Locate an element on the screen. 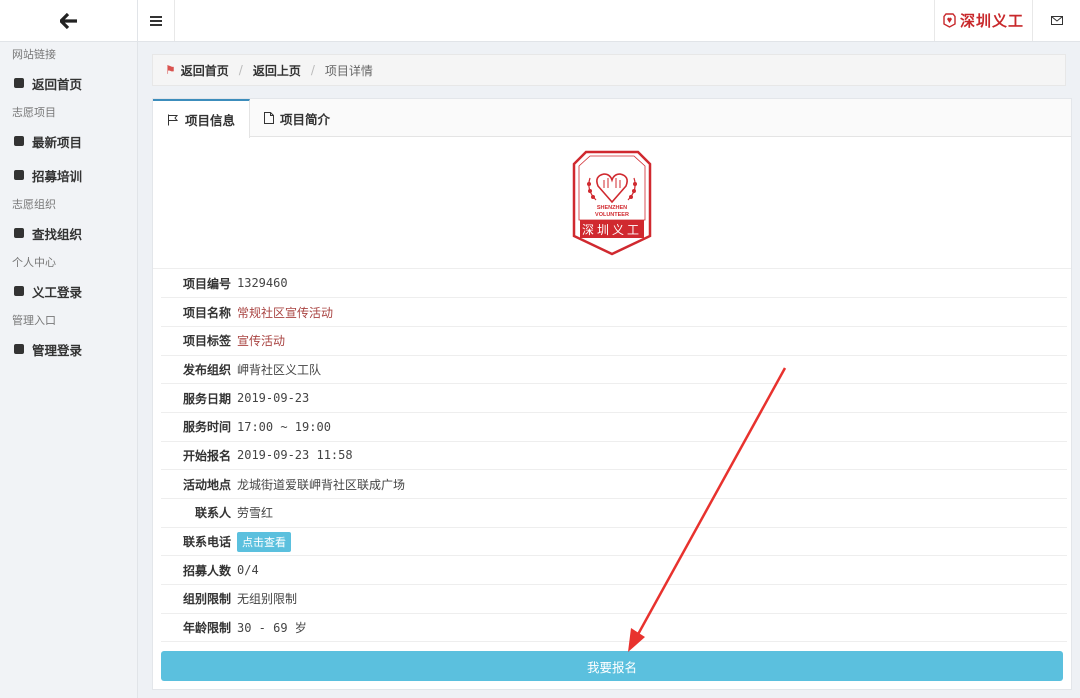 The image size is (1080, 698). menu-toggle-button is located at coordinates (156, 20).